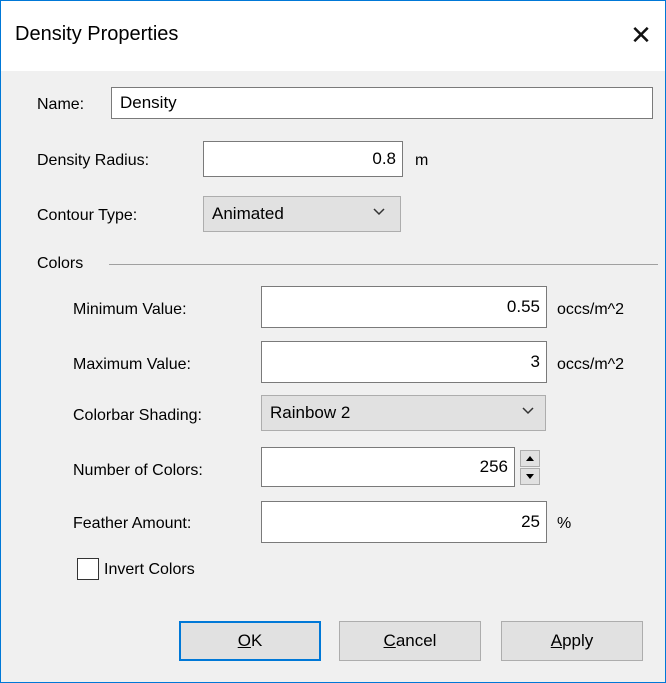 The image size is (666, 683). I want to click on name-label: Name:, so click(61, 104).